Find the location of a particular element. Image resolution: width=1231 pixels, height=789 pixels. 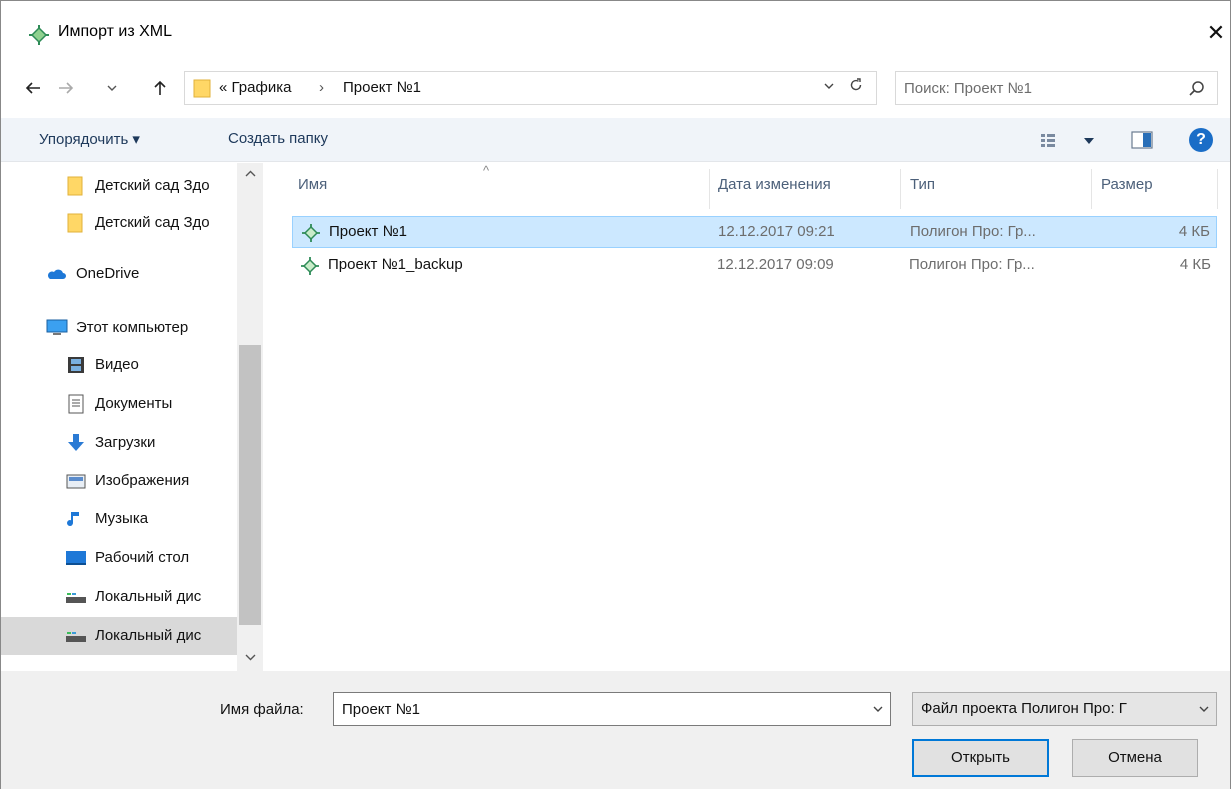

up-button is located at coordinates (160, 88).